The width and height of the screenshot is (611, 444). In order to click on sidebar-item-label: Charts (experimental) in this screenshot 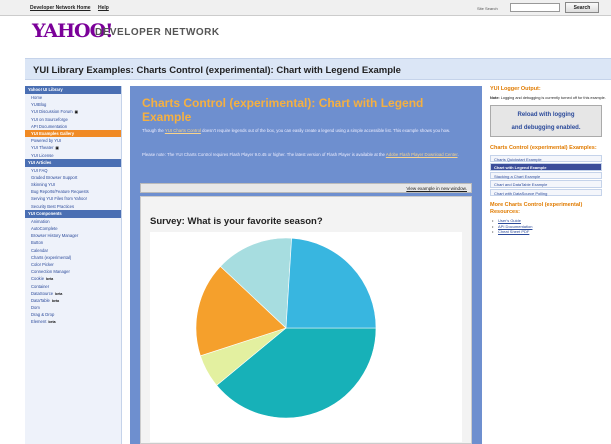, I will do `click(51, 257)`.